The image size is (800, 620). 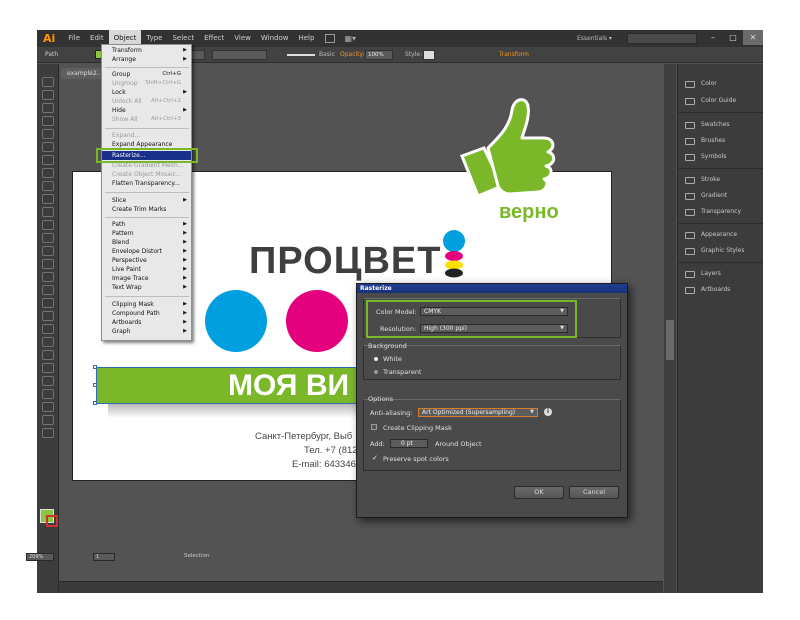 I want to click on transform-link: Transform, so click(x=514, y=54).